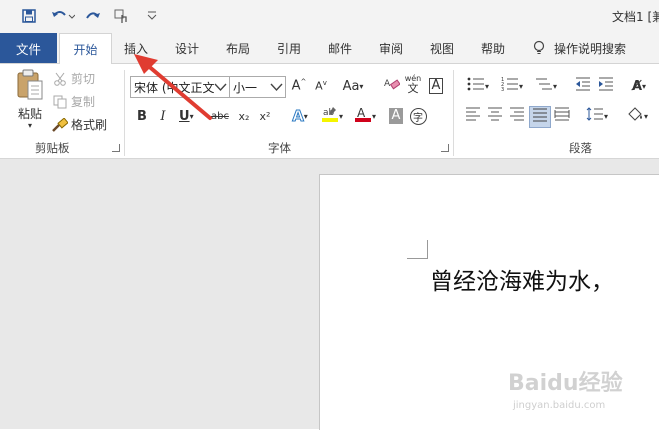  Describe the element at coordinates (265, 116) in the screenshot. I see `superscript-button: x²` at that location.